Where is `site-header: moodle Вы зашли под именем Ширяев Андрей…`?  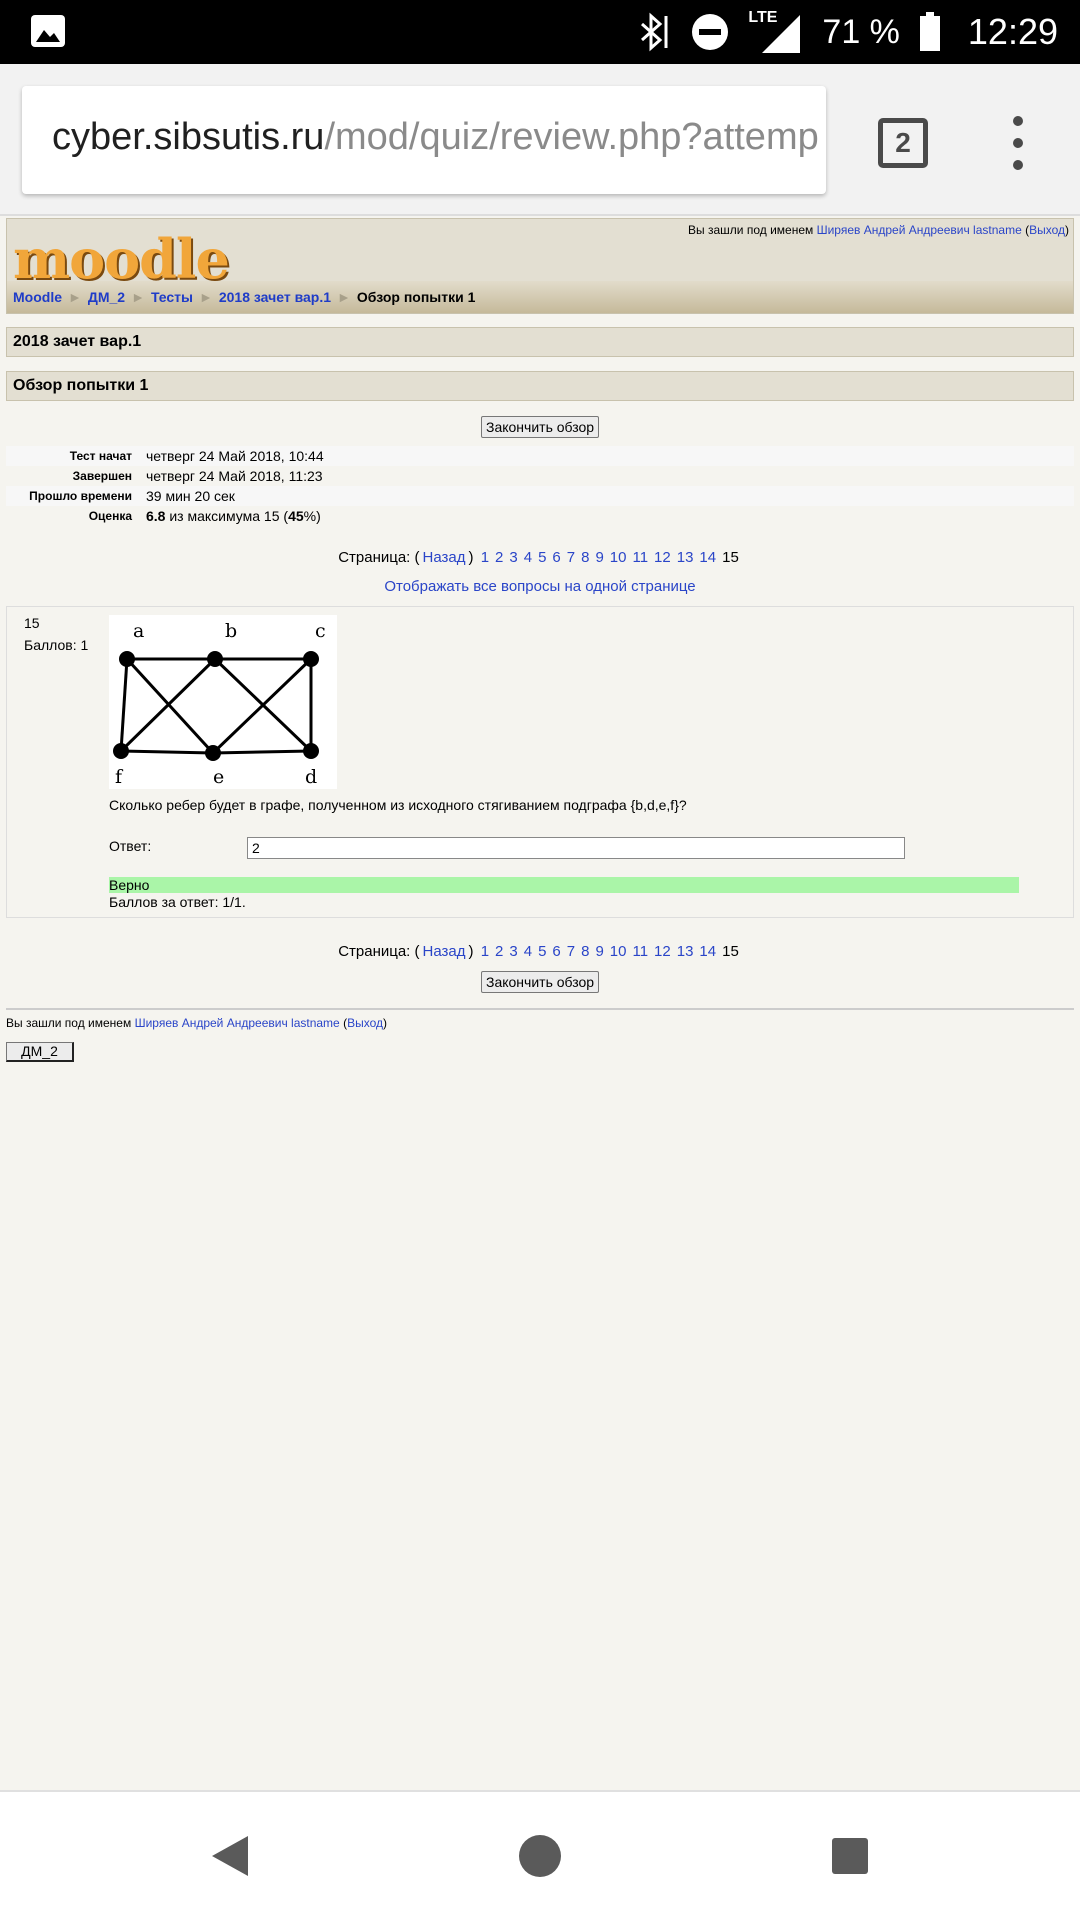
site-header: moodle Вы зашли под именем Ширяев Андрей… is located at coordinates (540, 266).